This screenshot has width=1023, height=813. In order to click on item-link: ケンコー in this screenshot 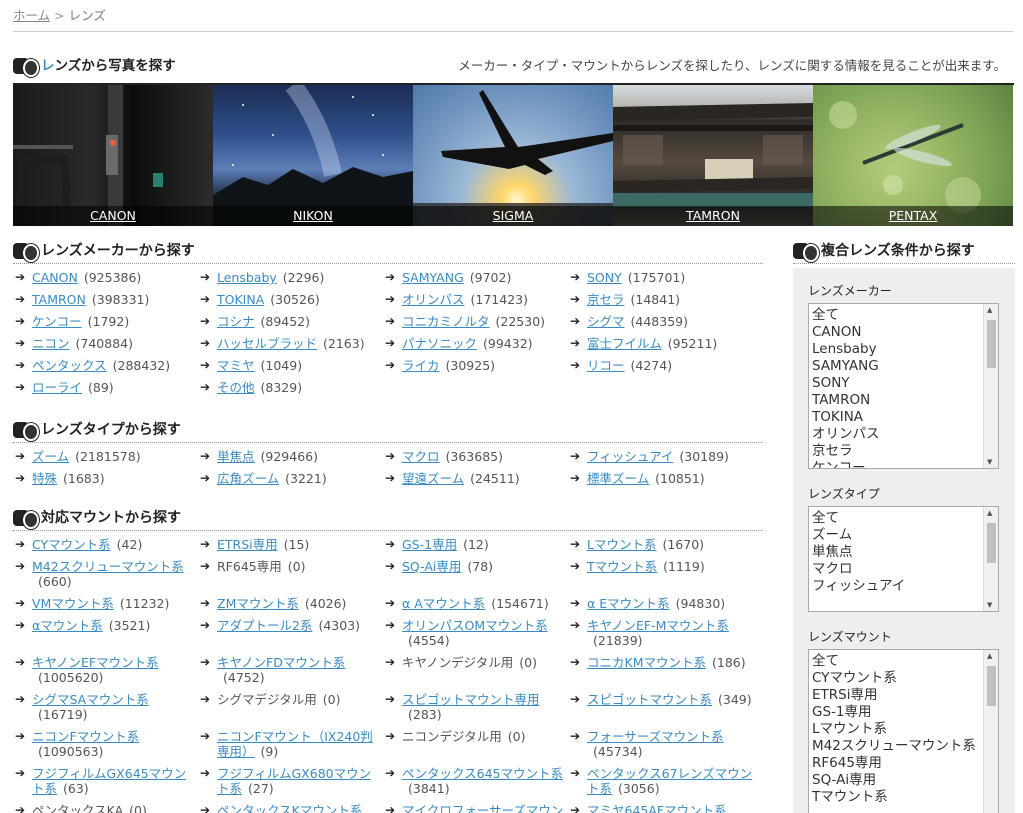, I will do `click(57, 321)`.